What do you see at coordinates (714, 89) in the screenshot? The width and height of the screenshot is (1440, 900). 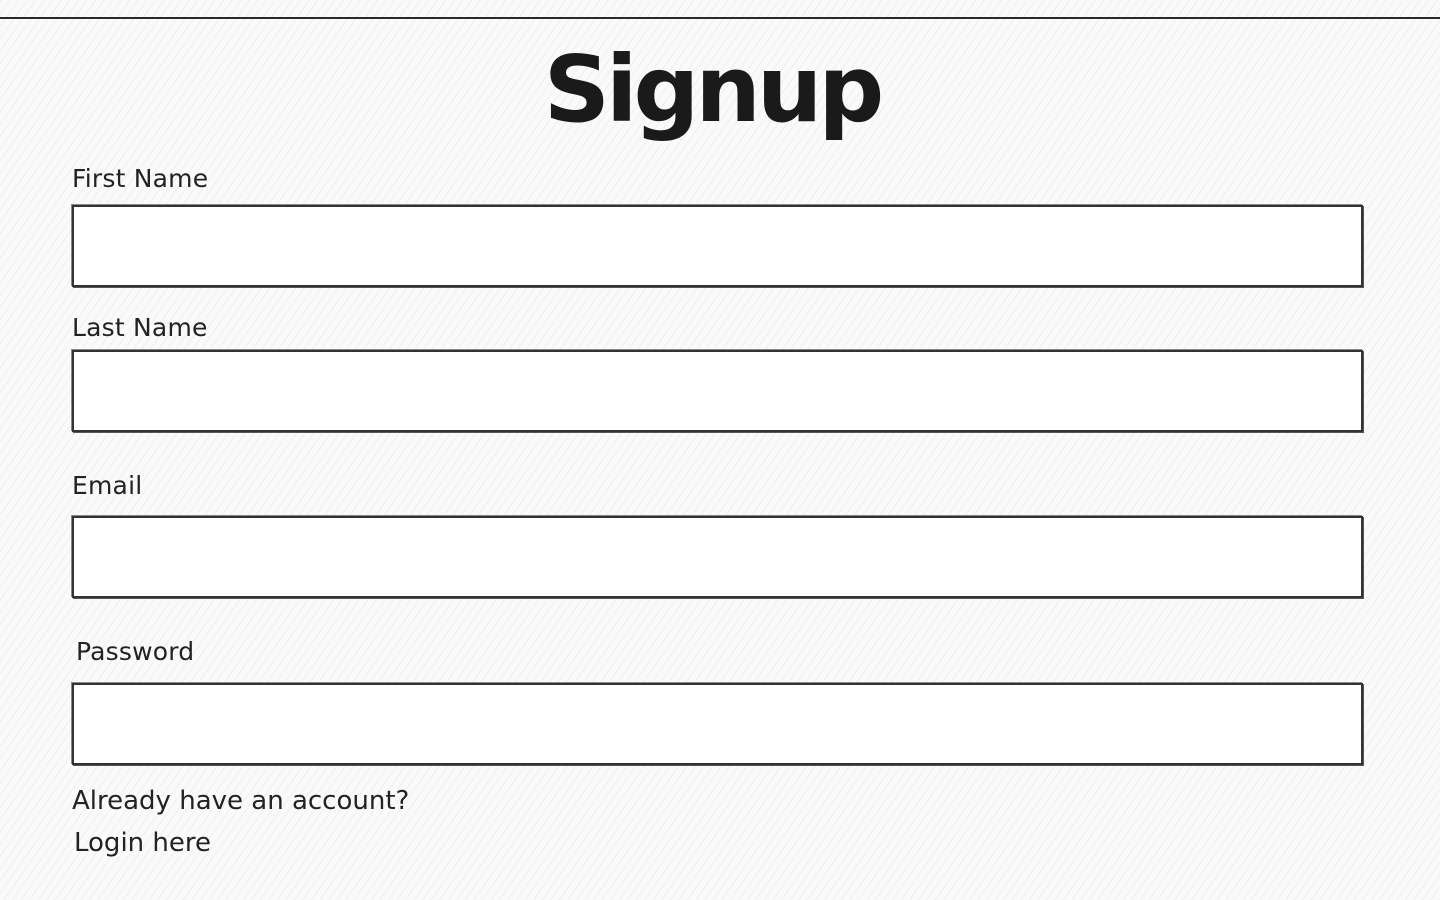 I see `page-title: Signup` at bounding box center [714, 89].